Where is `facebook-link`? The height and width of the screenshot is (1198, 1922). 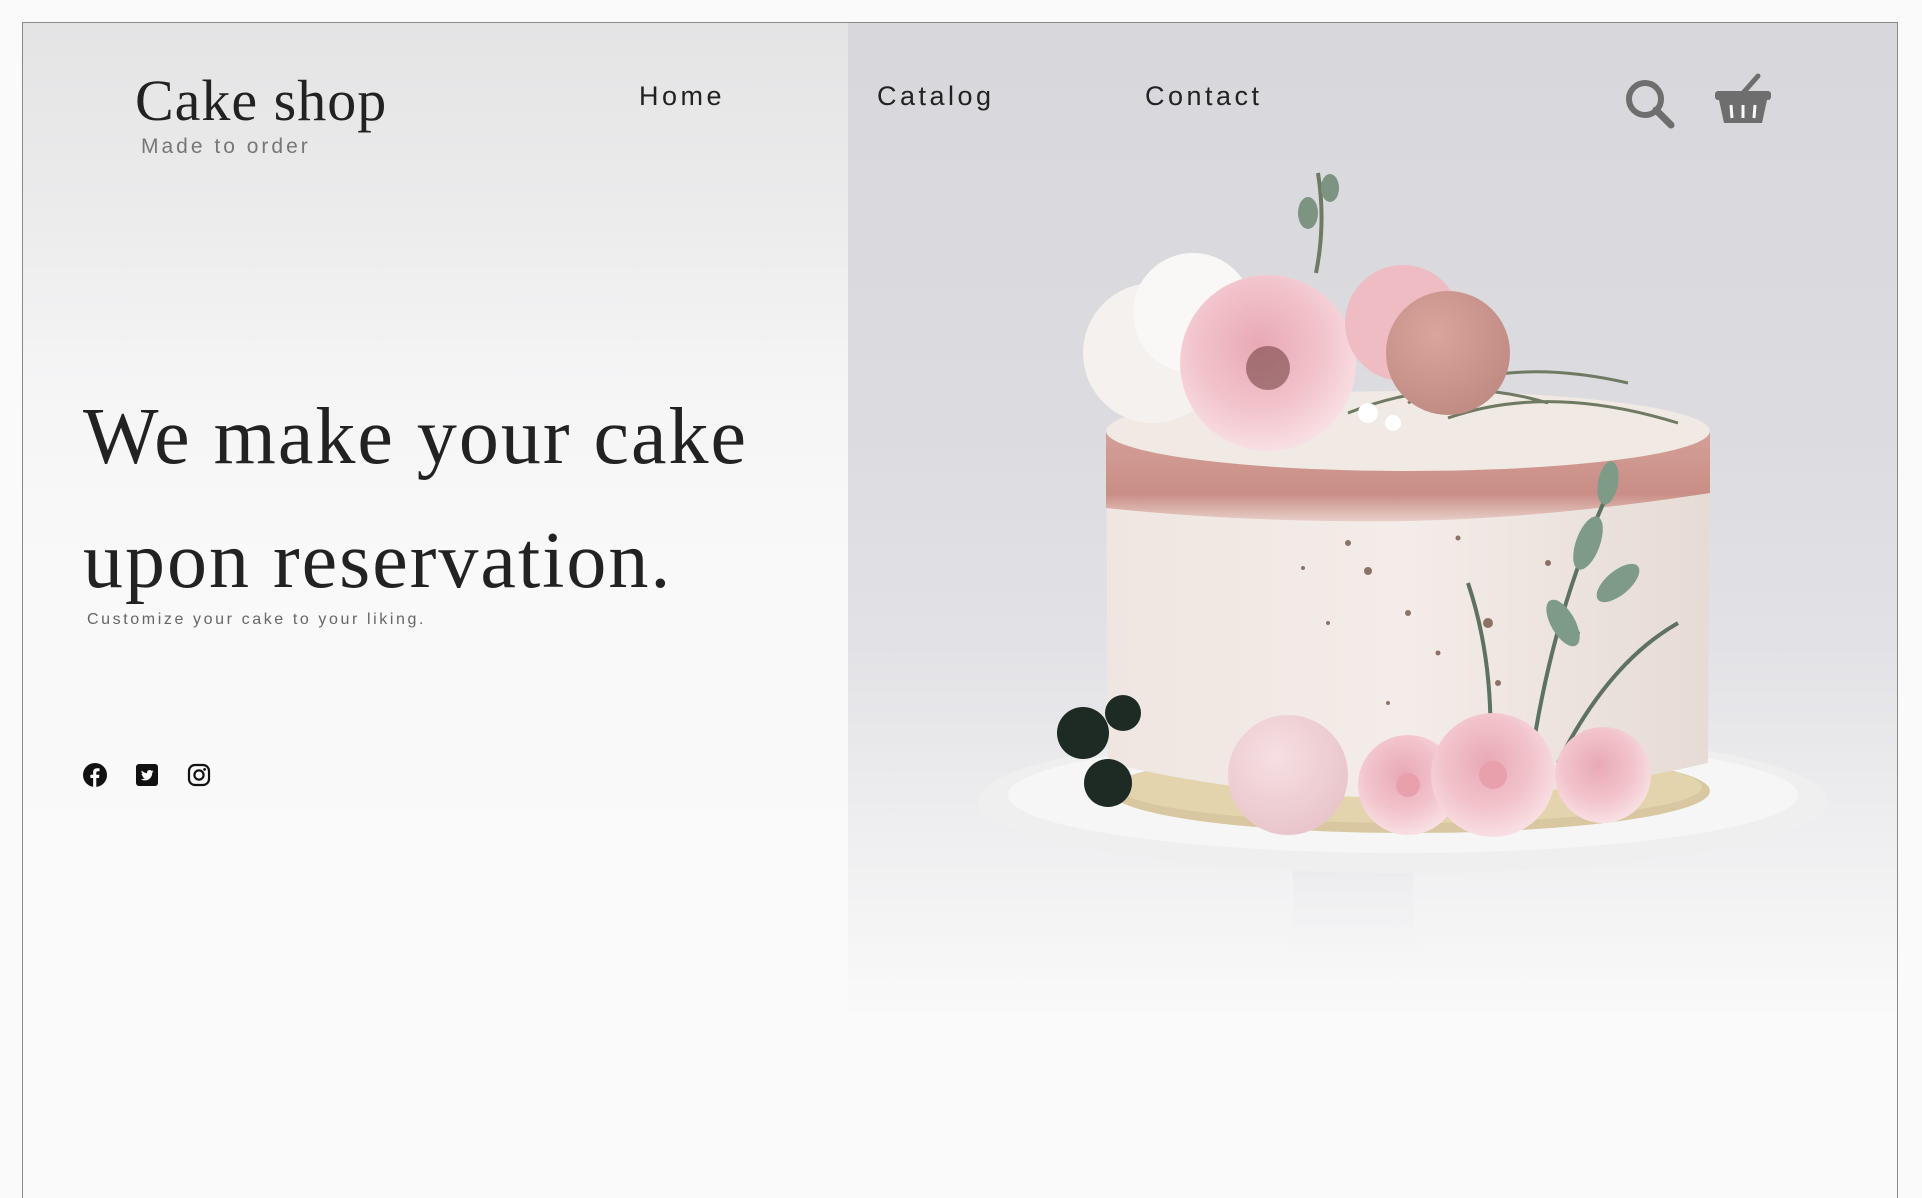 facebook-link is located at coordinates (95, 775).